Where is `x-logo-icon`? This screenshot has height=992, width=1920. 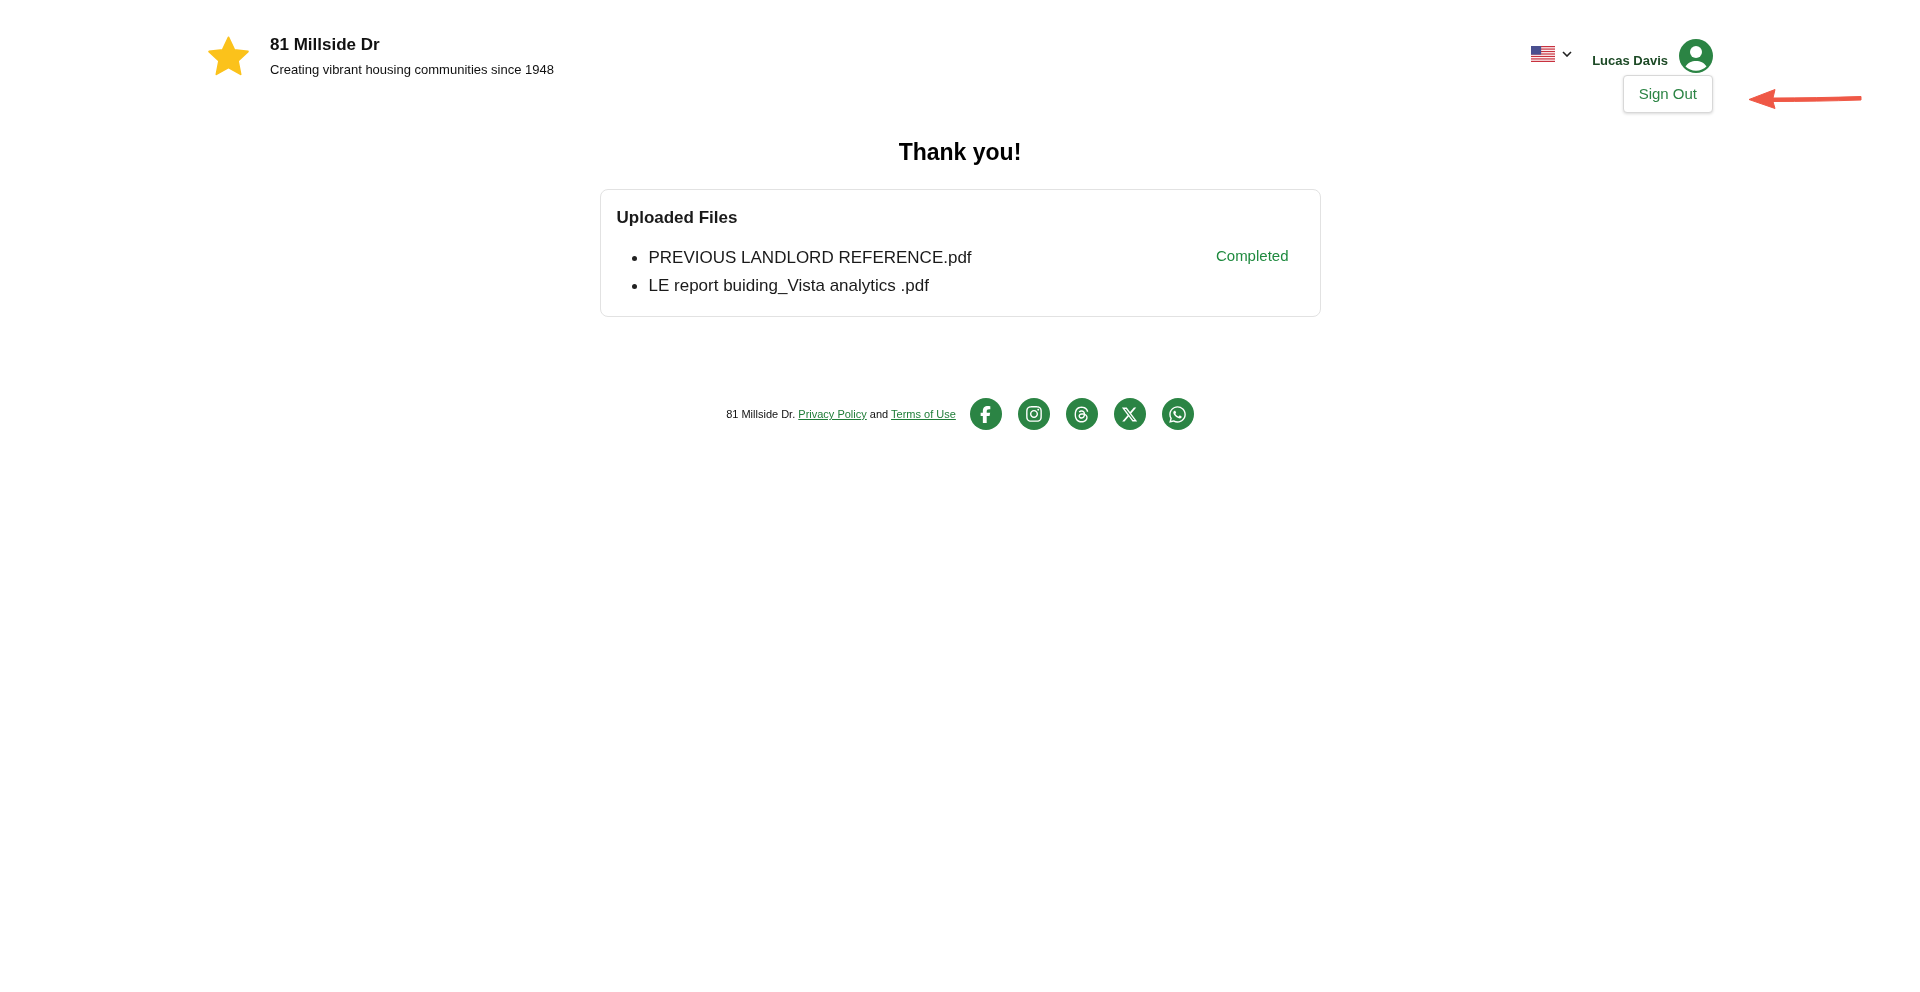 x-logo-icon is located at coordinates (1129, 414).